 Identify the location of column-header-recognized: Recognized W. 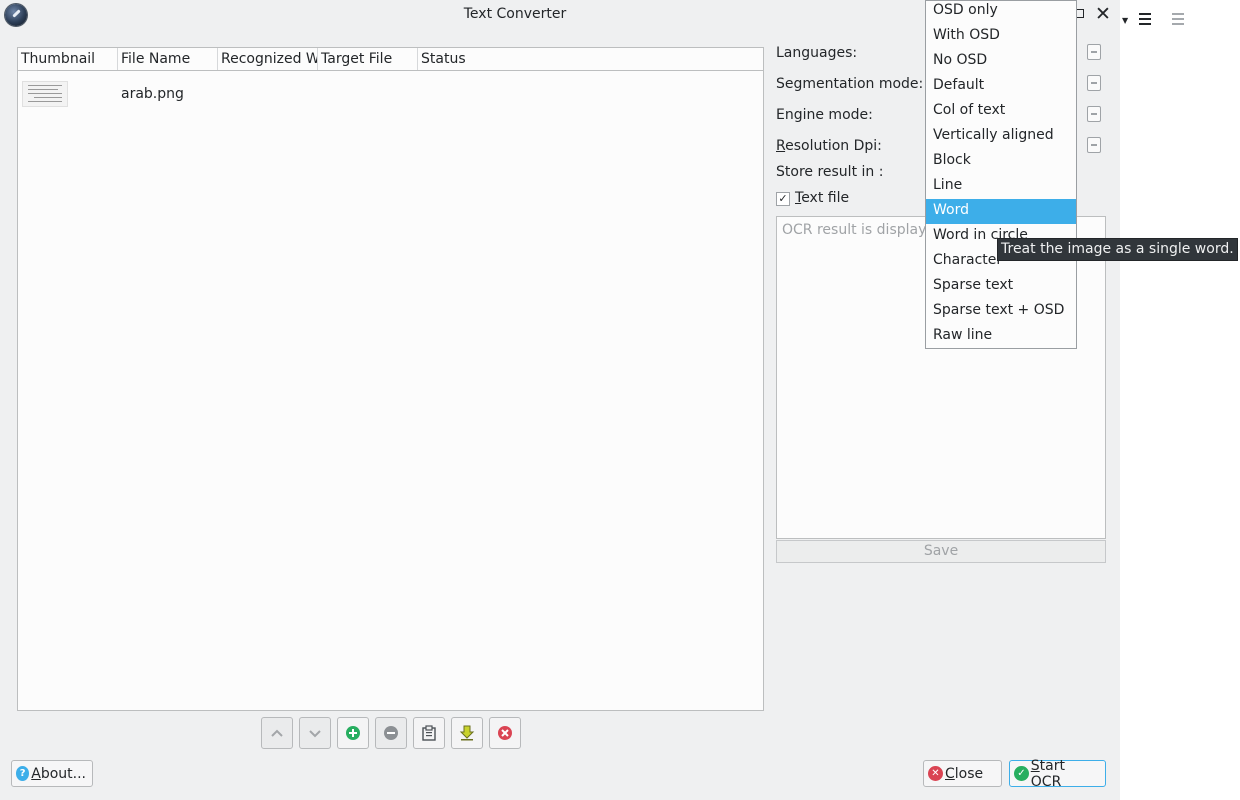
(268, 59).